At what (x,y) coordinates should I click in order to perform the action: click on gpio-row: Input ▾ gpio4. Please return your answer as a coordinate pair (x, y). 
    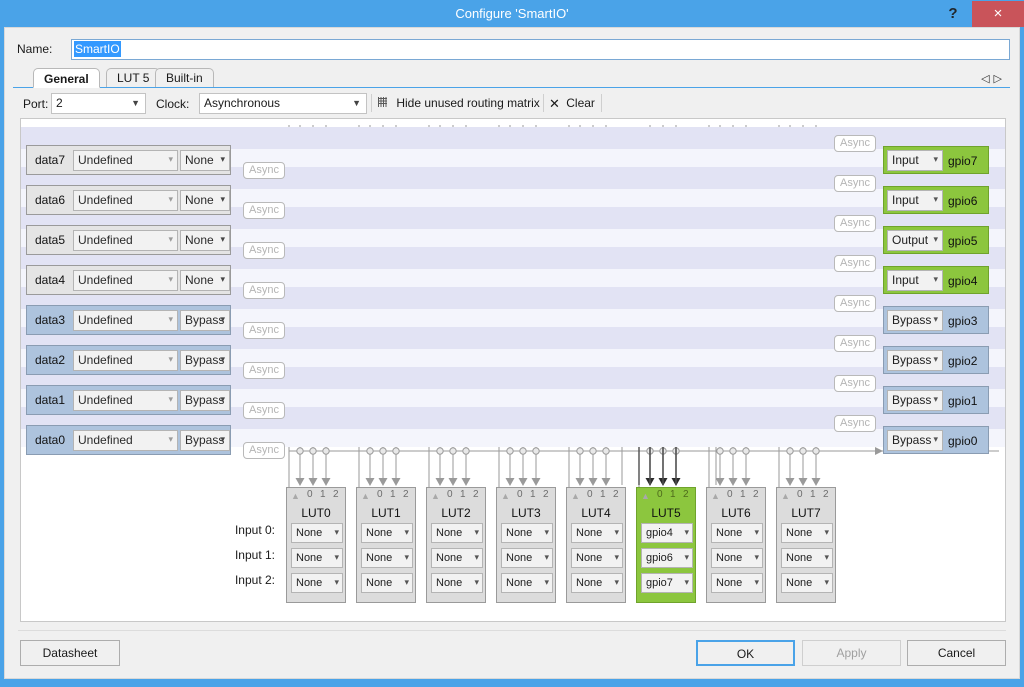
    Looking at the image, I should click on (936, 280).